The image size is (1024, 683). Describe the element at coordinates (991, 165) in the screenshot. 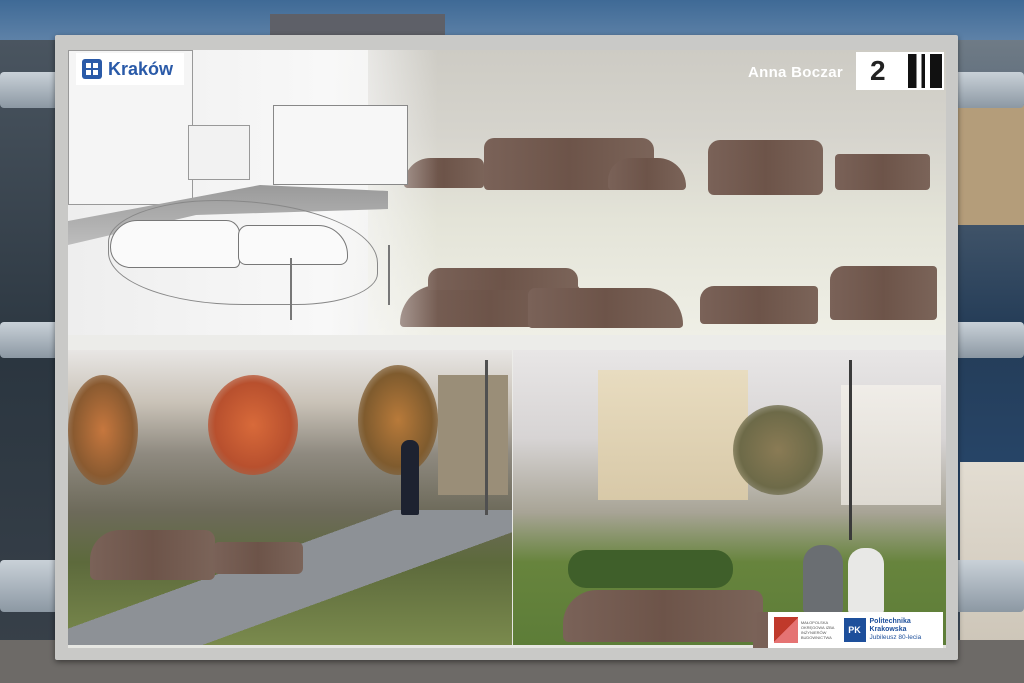

I see `background-right-building` at that location.